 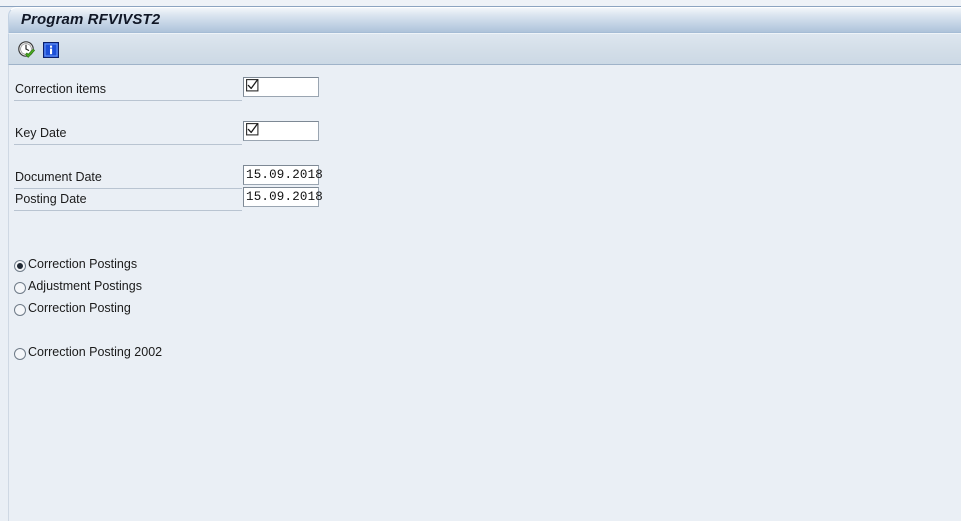 What do you see at coordinates (281, 131) in the screenshot?
I see `checkbox-field-key-date` at bounding box center [281, 131].